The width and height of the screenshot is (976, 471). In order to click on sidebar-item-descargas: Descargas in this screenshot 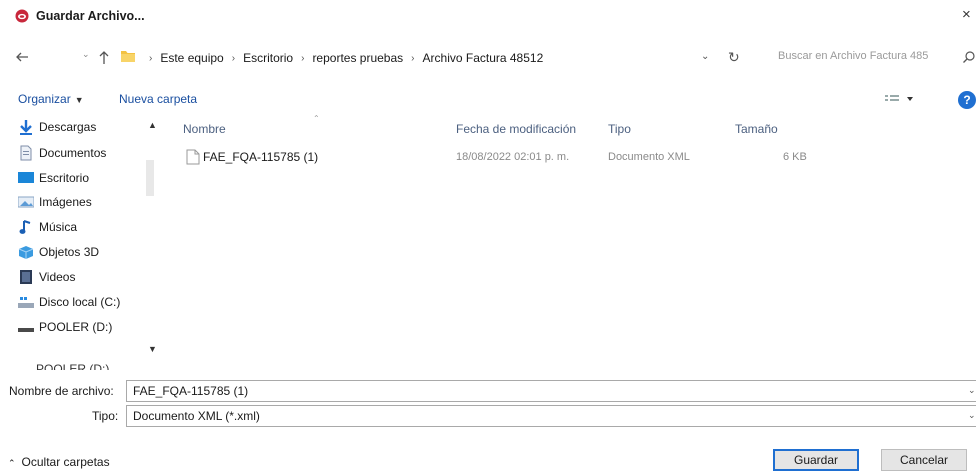, I will do `click(57, 127)`.